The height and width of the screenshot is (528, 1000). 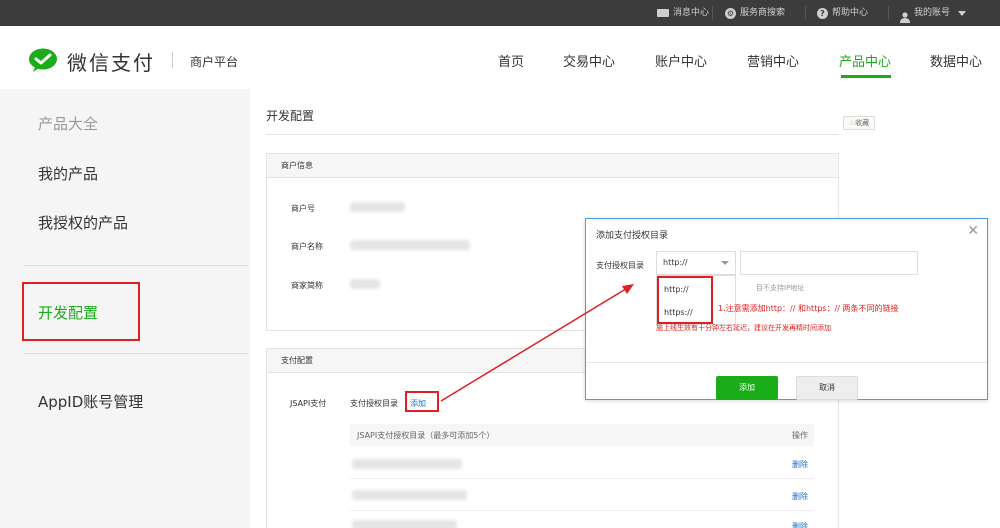 I want to click on close-icon: ✕, so click(x=973, y=231).